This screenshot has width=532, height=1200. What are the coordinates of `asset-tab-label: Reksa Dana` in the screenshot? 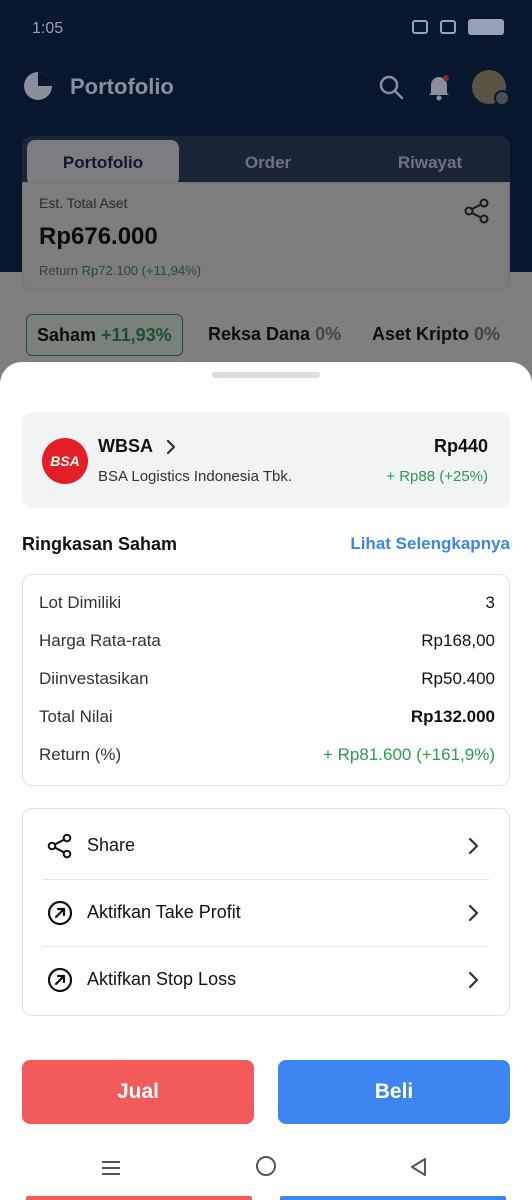 It's located at (259, 334).